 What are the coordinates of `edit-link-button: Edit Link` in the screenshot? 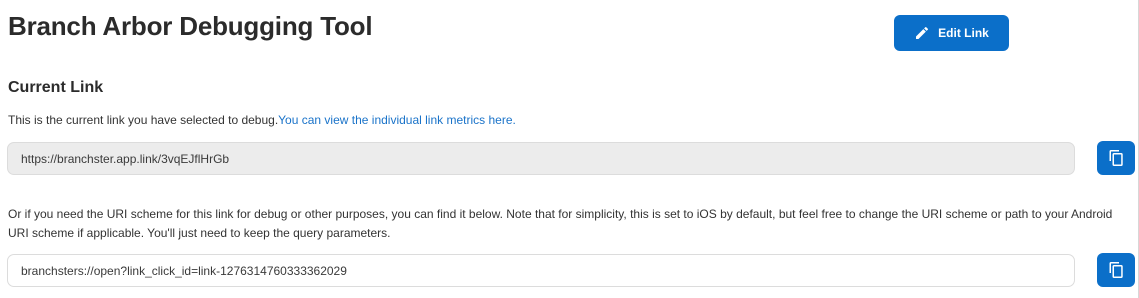 It's located at (951, 33).